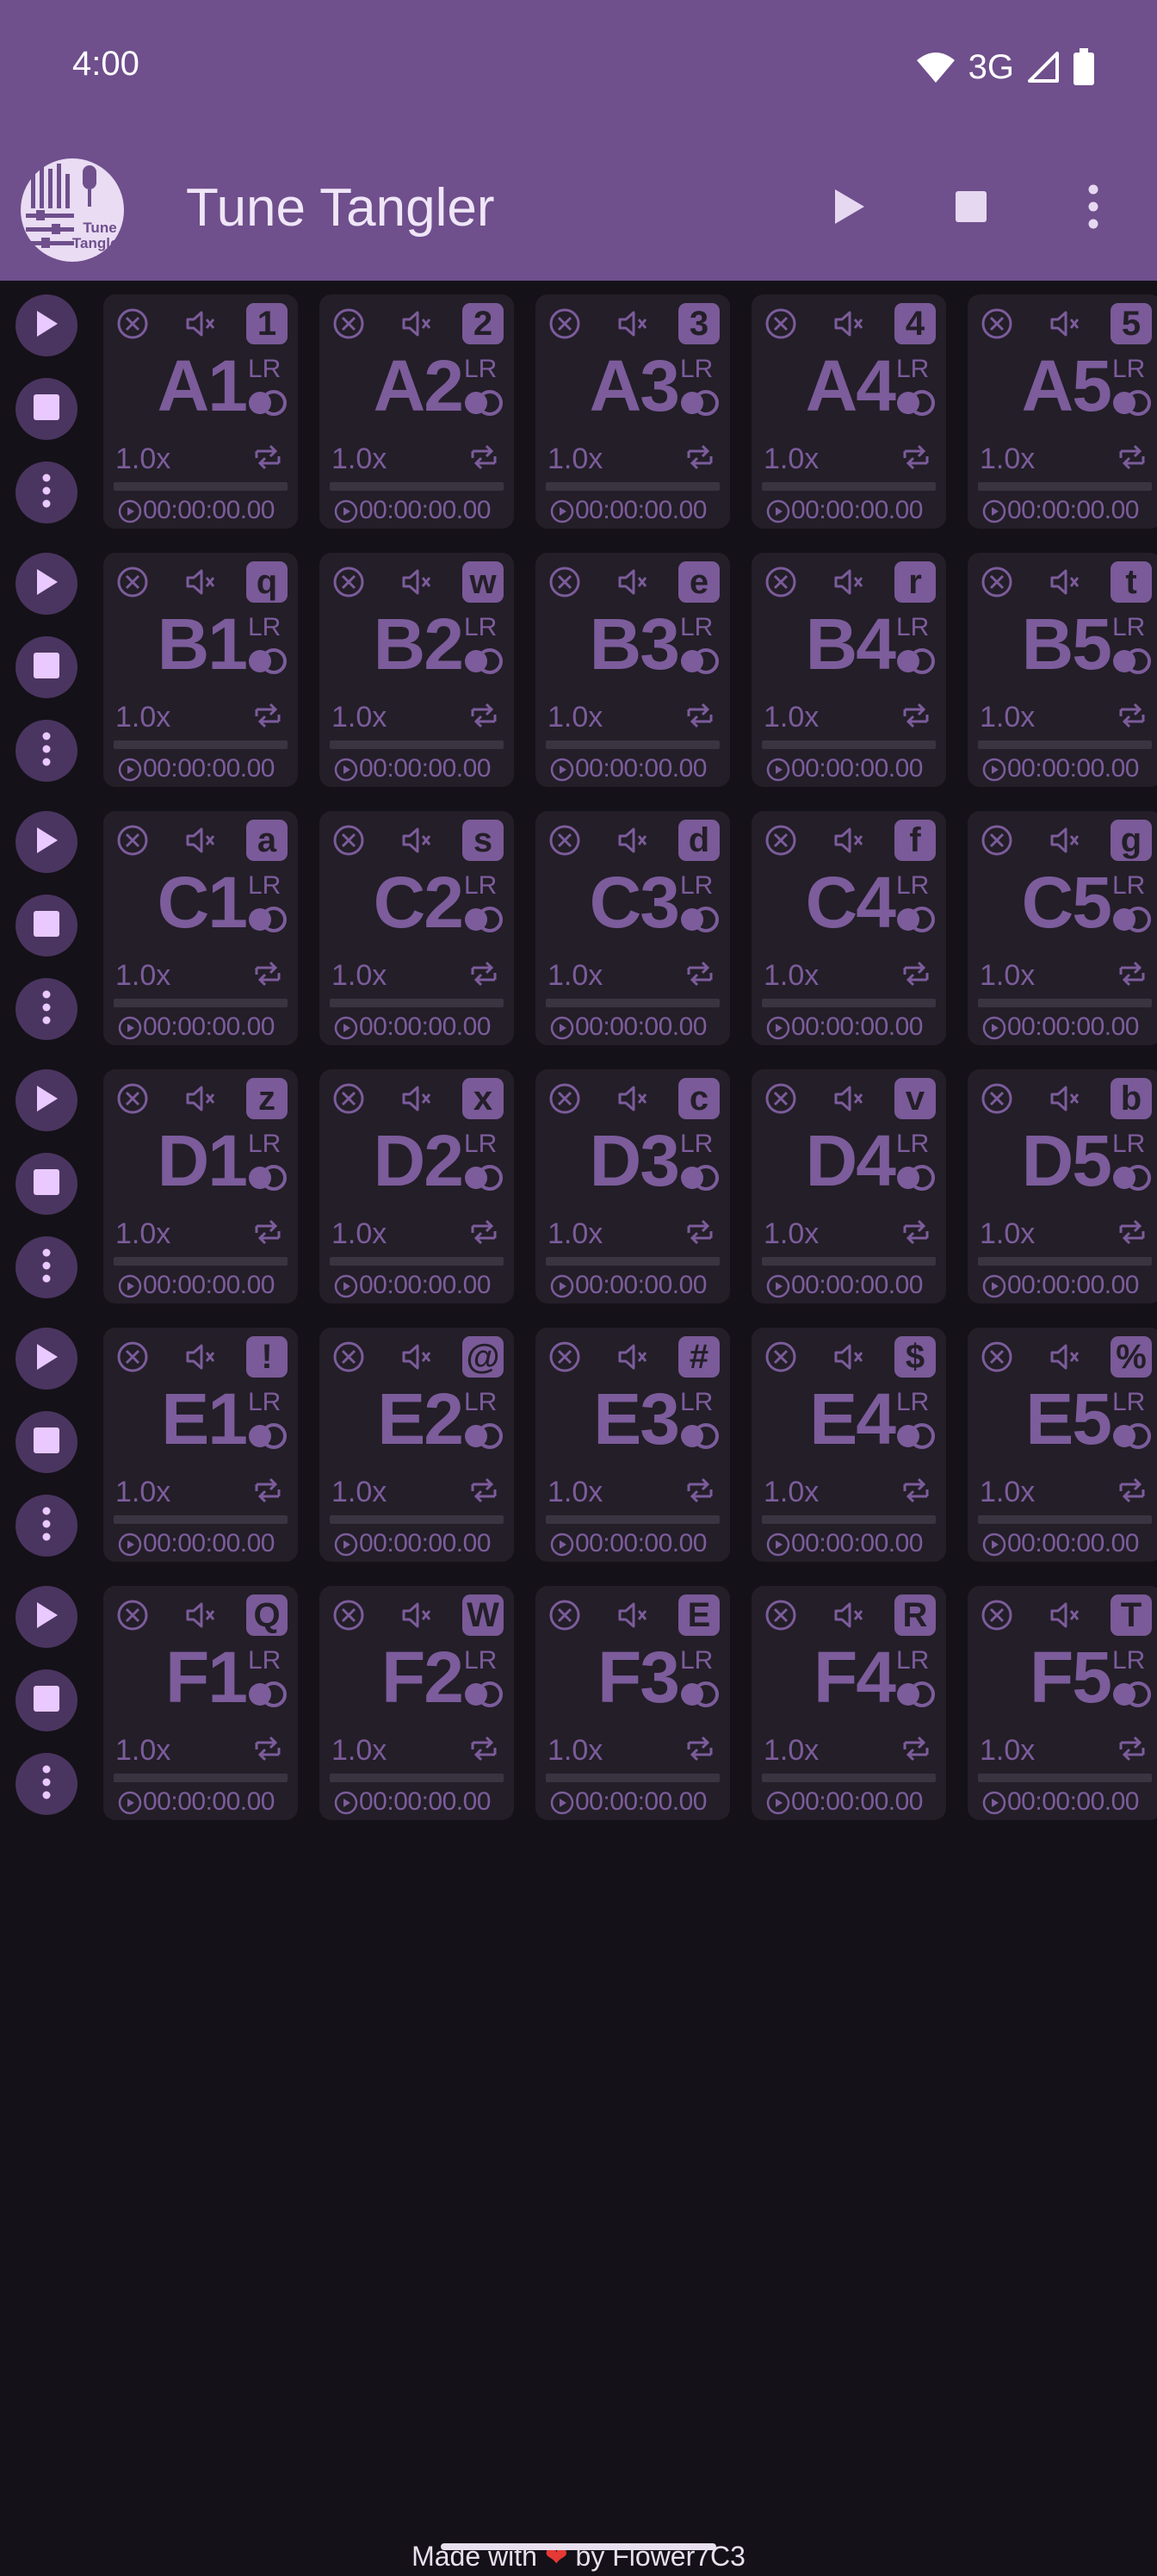 The width and height of the screenshot is (1157, 2576). What do you see at coordinates (201, 928) in the screenshot?
I see `sound-pad: a C1 LR 1.0x 00:00:00.00` at bounding box center [201, 928].